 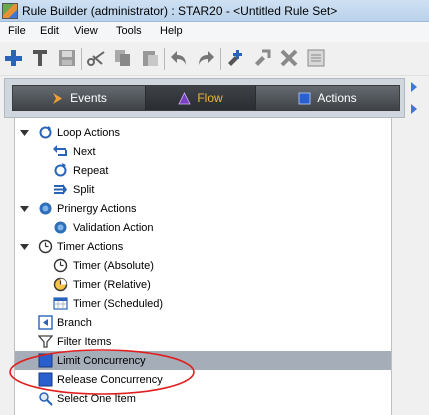 I want to click on tab-actions: Actions, so click(x=327, y=98).